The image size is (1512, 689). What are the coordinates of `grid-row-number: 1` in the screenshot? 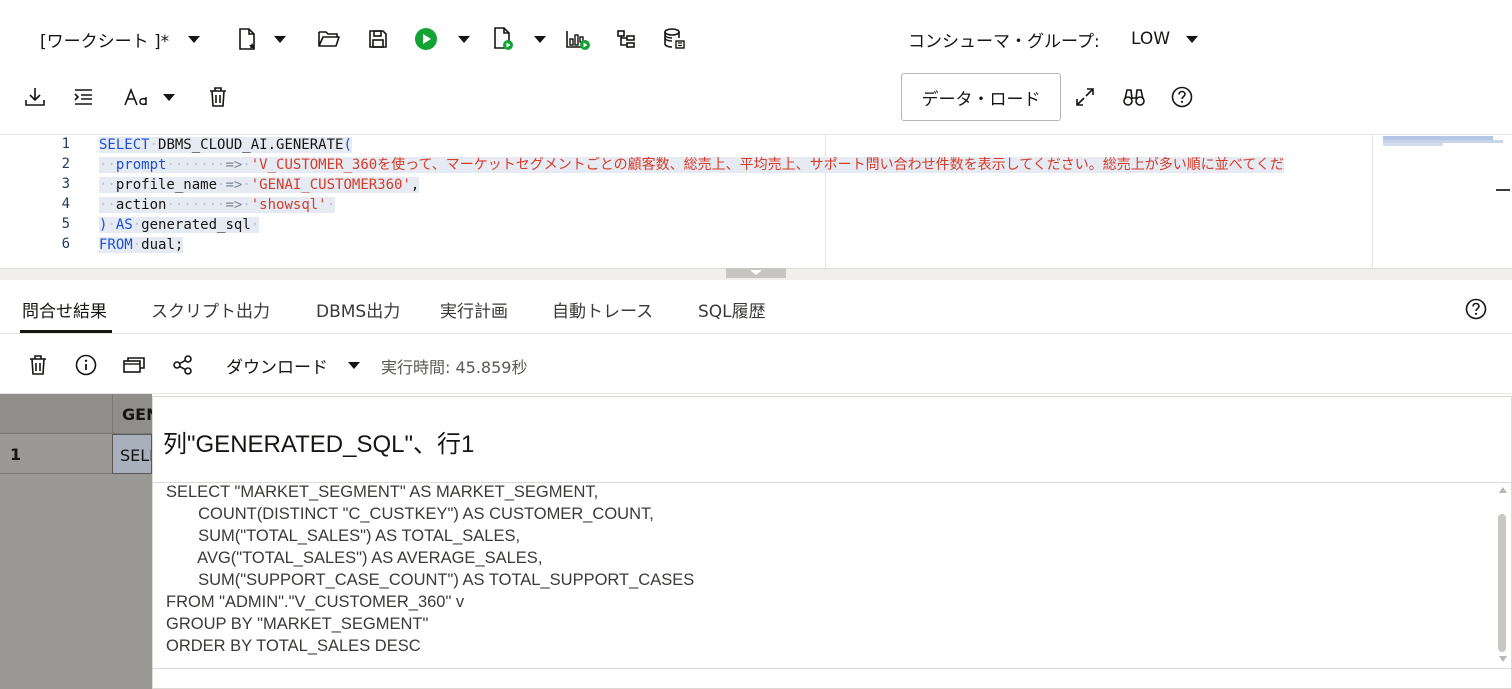 It's located at (16, 454).